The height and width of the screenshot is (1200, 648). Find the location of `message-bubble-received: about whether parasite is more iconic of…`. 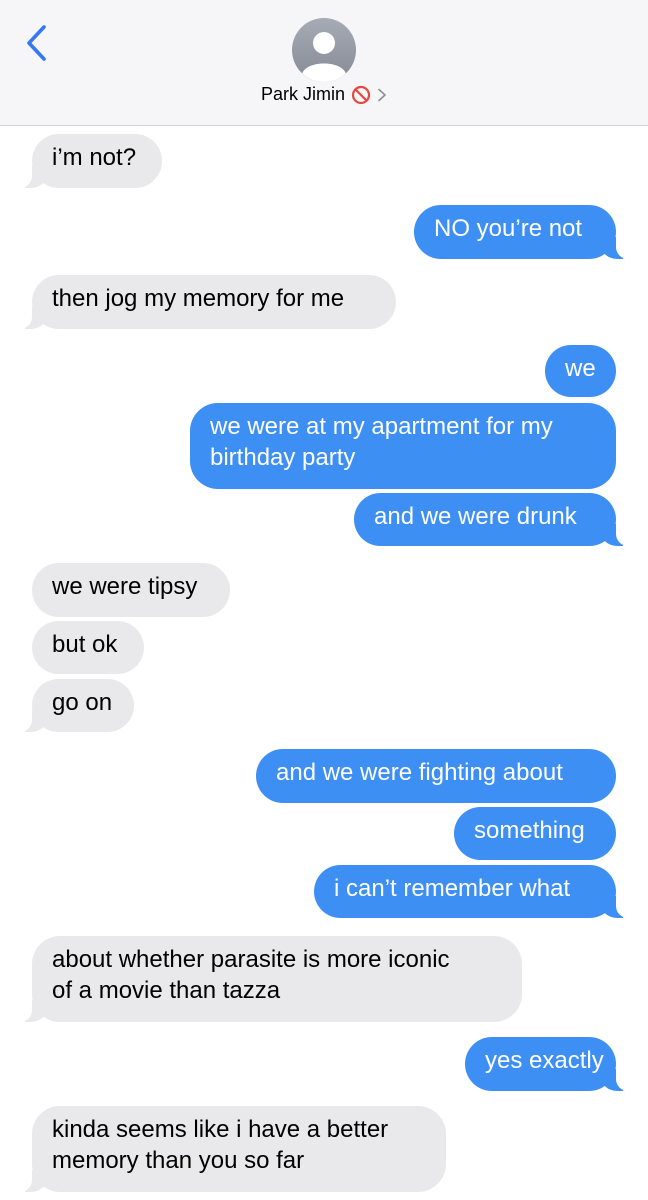

message-bubble-received: about whether parasite is more iconic of… is located at coordinates (267, 979).